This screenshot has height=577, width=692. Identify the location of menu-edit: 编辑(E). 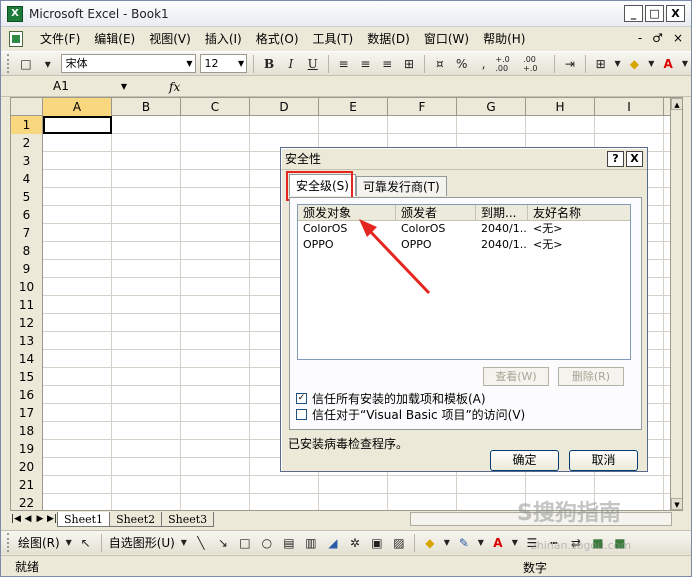
(114, 39).